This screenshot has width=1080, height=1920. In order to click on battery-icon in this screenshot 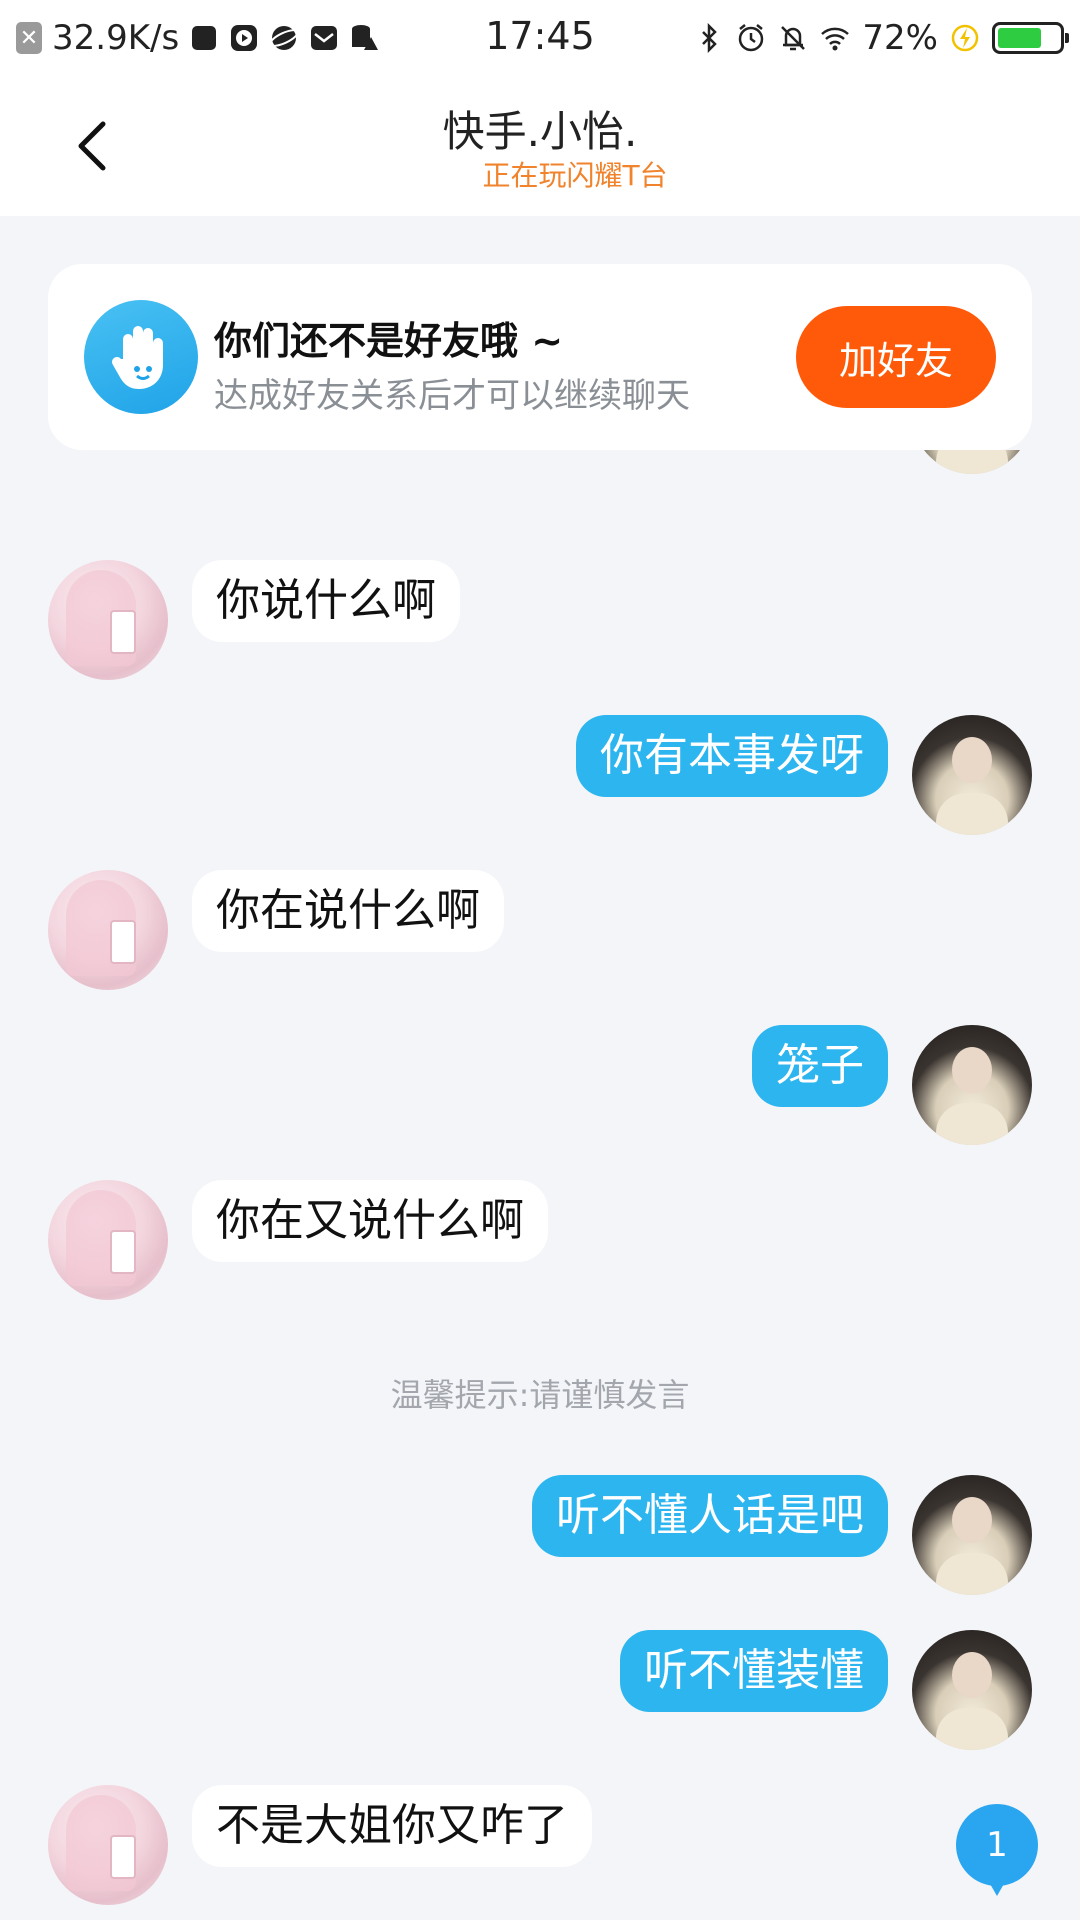, I will do `click(1030, 38)`.